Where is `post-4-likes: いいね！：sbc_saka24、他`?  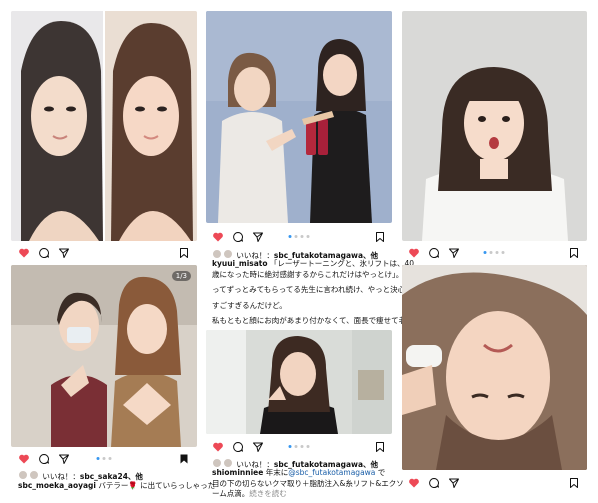
post-4-likes: いいね！：sbc_saka24、他 is located at coordinates (80, 475).